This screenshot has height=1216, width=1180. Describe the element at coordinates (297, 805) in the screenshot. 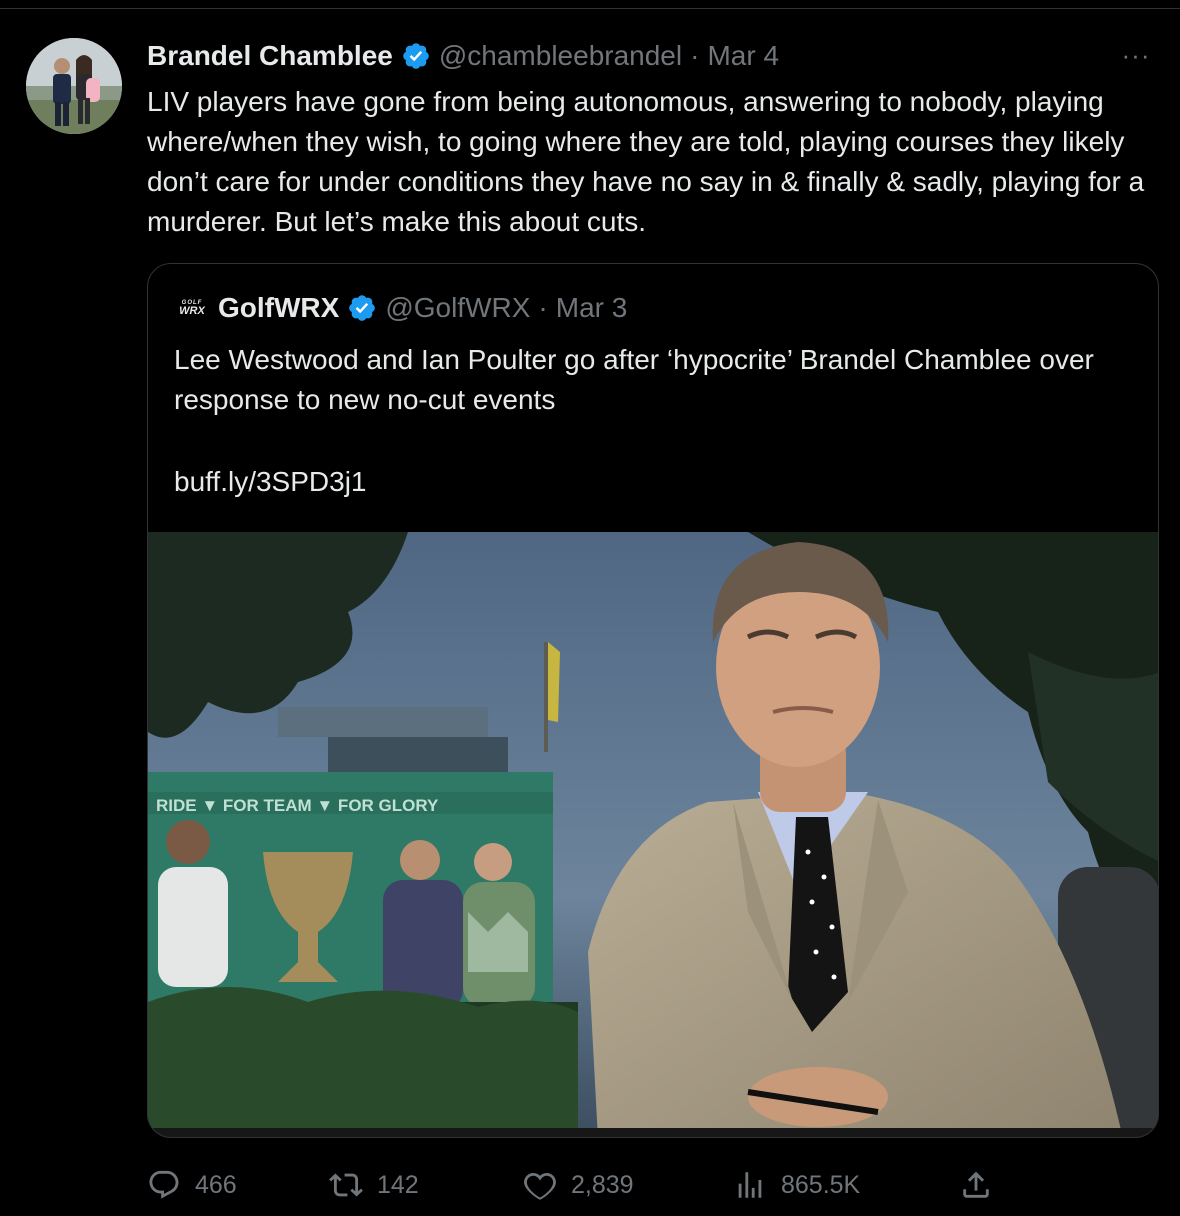

I see `svg-text: RIDE ▼ FOR TEAM ▼ FOR GLORY` at that location.